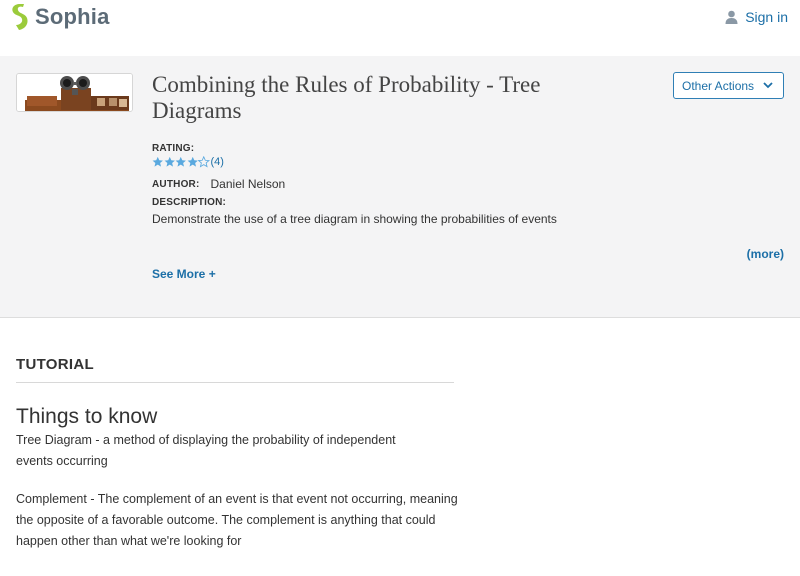 The height and width of the screenshot is (576, 800). I want to click on other-actions-button: Other Actions, so click(728, 85).